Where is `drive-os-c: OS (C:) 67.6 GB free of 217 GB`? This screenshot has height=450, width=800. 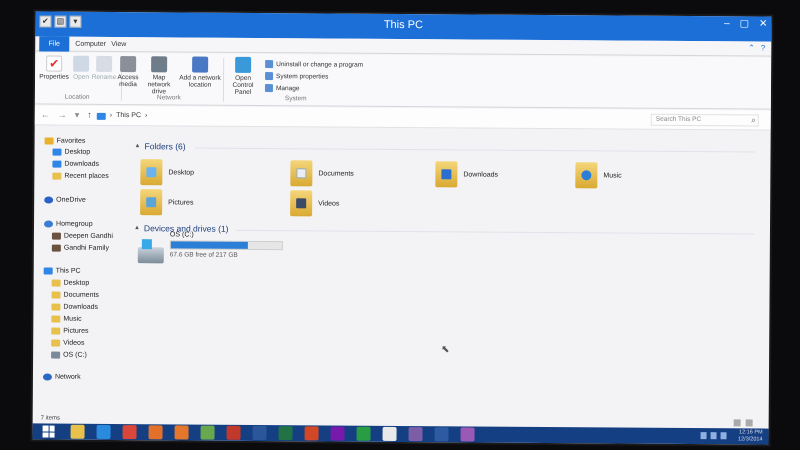
drive-os-c: OS (C:) 67.6 GB free of 217 GB is located at coordinates (226, 245).